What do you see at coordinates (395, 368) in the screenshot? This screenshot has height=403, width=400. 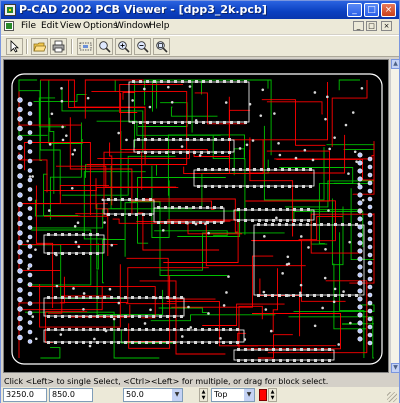 I see `scroll-down-icon: ▼` at bounding box center [395, 368].